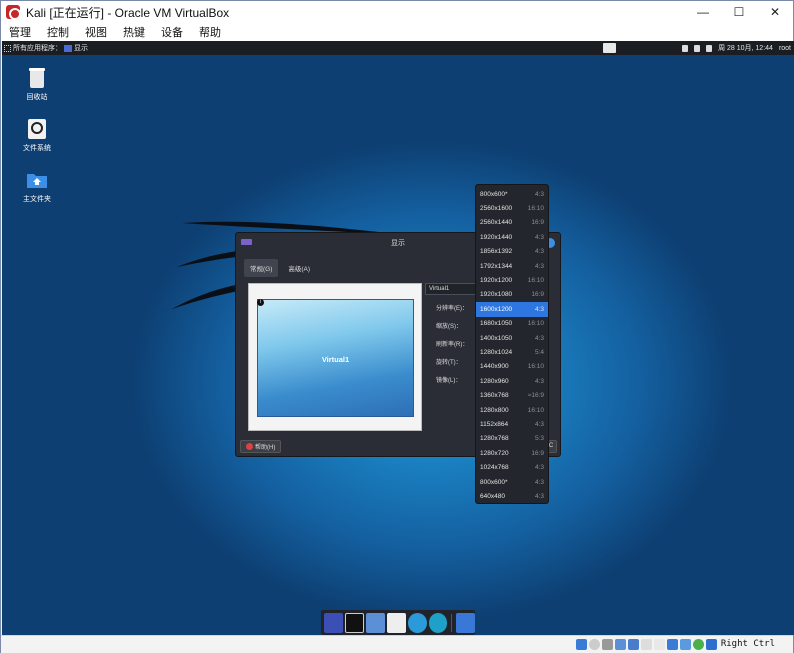 Image resolution: width=794 pixels, height=653 pixels. What do you see at coordinates (496, 338) in the screenshot?
I see `resolution-value: 1400x1050` at bounding box center [496, 338].